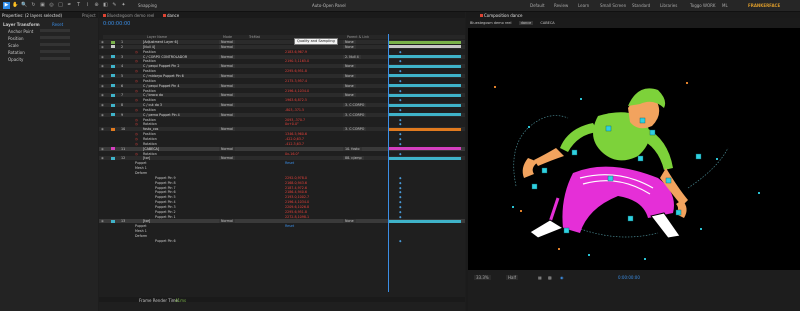 This screenshot has width=800, height=311. What do you see at coordinates (282, 95) in the screenshot?
I see `layer-row: ◉ 7 C / braco do Normal None` at bounding box center [282, 95].